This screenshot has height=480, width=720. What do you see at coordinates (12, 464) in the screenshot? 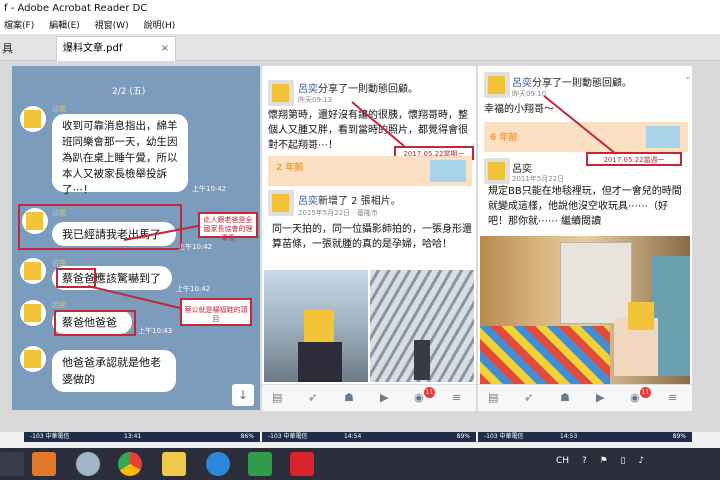
I see `start-button` at bounding box center [12, 464].